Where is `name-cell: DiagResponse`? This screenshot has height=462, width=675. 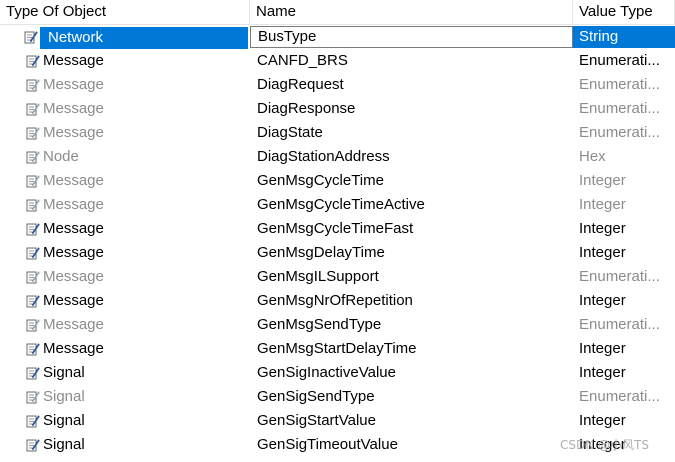
name-cell: DiagResponse is located at coordinates (306, 108).